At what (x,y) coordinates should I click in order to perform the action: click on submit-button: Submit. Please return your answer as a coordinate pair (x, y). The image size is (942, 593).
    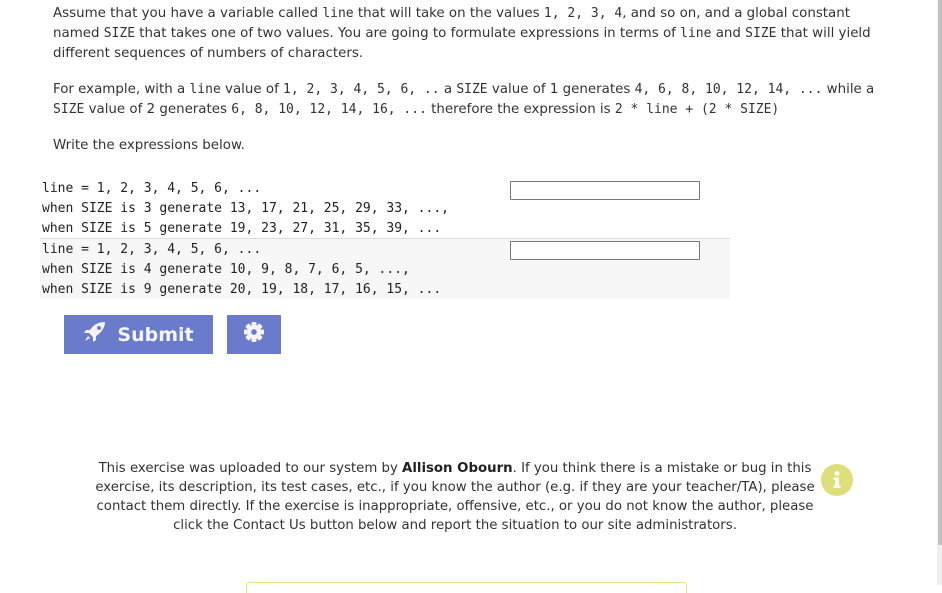
    Looking at the image, I should click on (138, 334).